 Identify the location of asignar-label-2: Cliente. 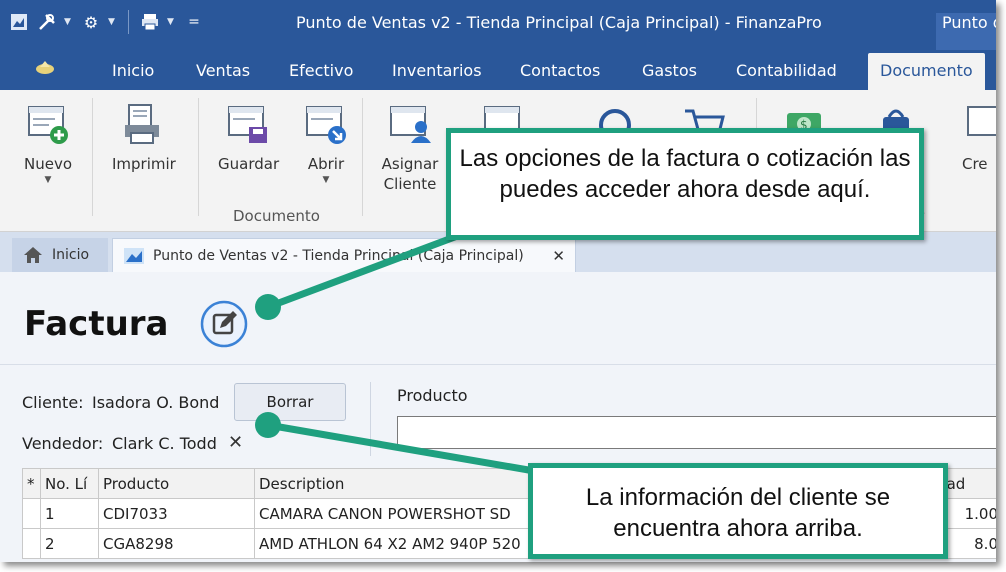
(410, 184).